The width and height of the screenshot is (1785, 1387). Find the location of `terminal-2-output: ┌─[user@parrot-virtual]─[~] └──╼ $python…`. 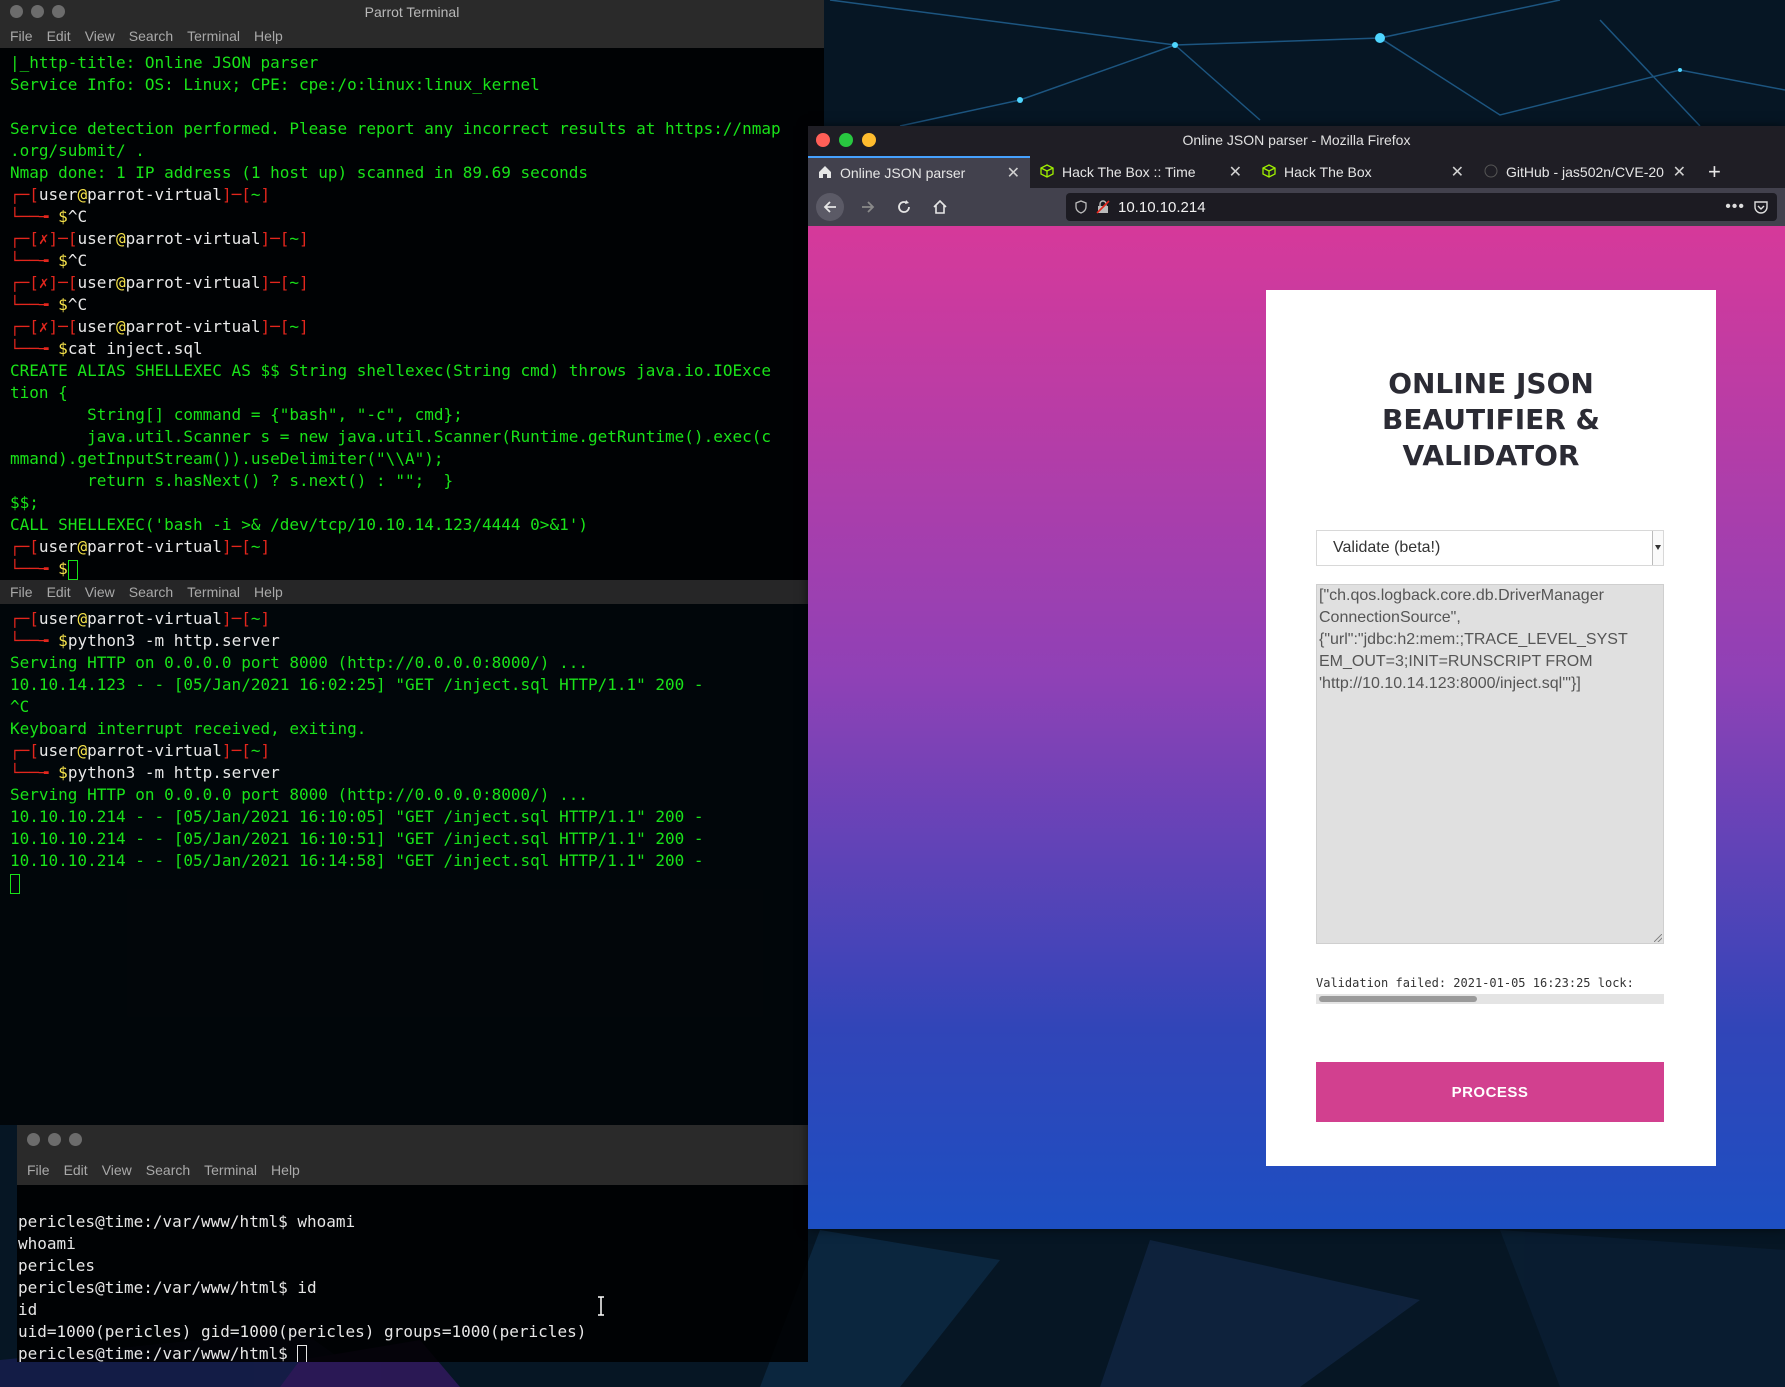

terminal-2-output: ┌─[user@parrot-virtual]─[~] └──╼ $python… is located at coordinates (404, 751).